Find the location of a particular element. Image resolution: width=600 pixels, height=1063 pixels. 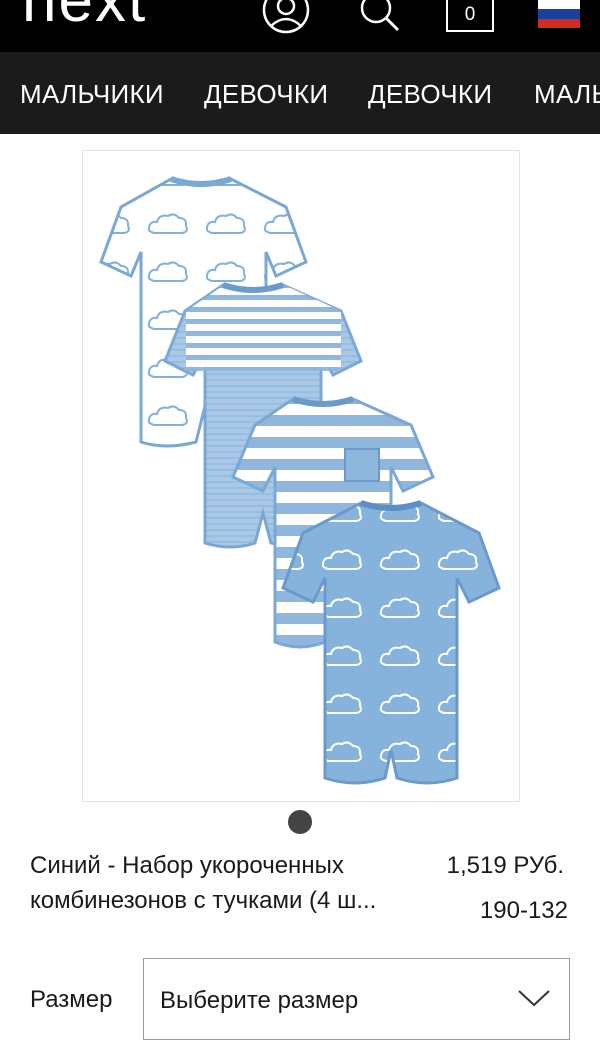

category-nav: МАЛЬЧИКИ ДЕВОЧКИ ДЕВОЧКИ МАЛЬ is located at coordinates (300, 93).